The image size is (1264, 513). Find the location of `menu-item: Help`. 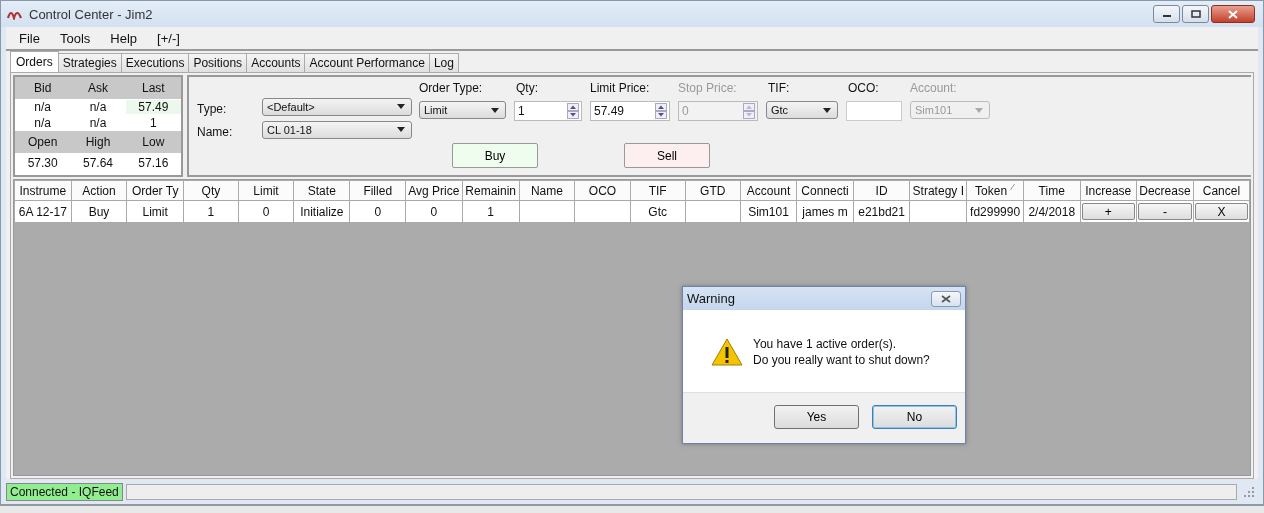

menu-item: Help is located at coordinates (124, 38).